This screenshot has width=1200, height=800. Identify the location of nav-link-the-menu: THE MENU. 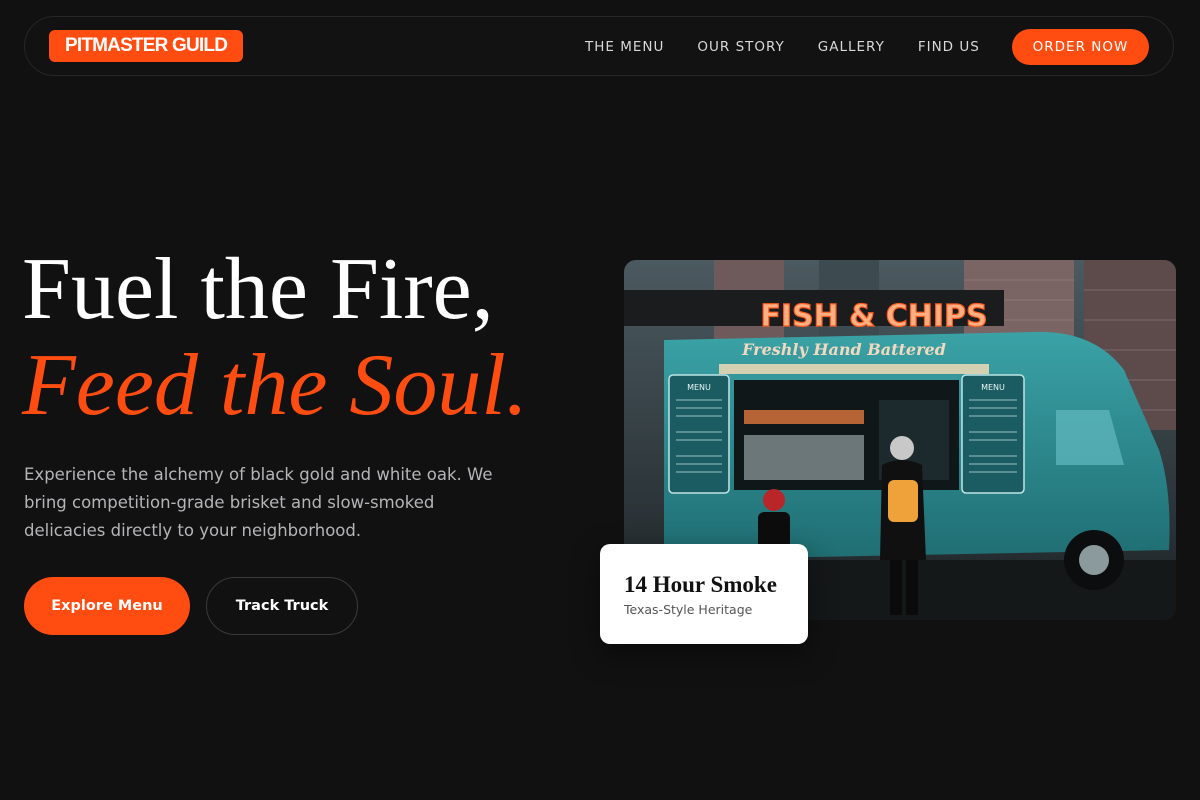
(624, 47).